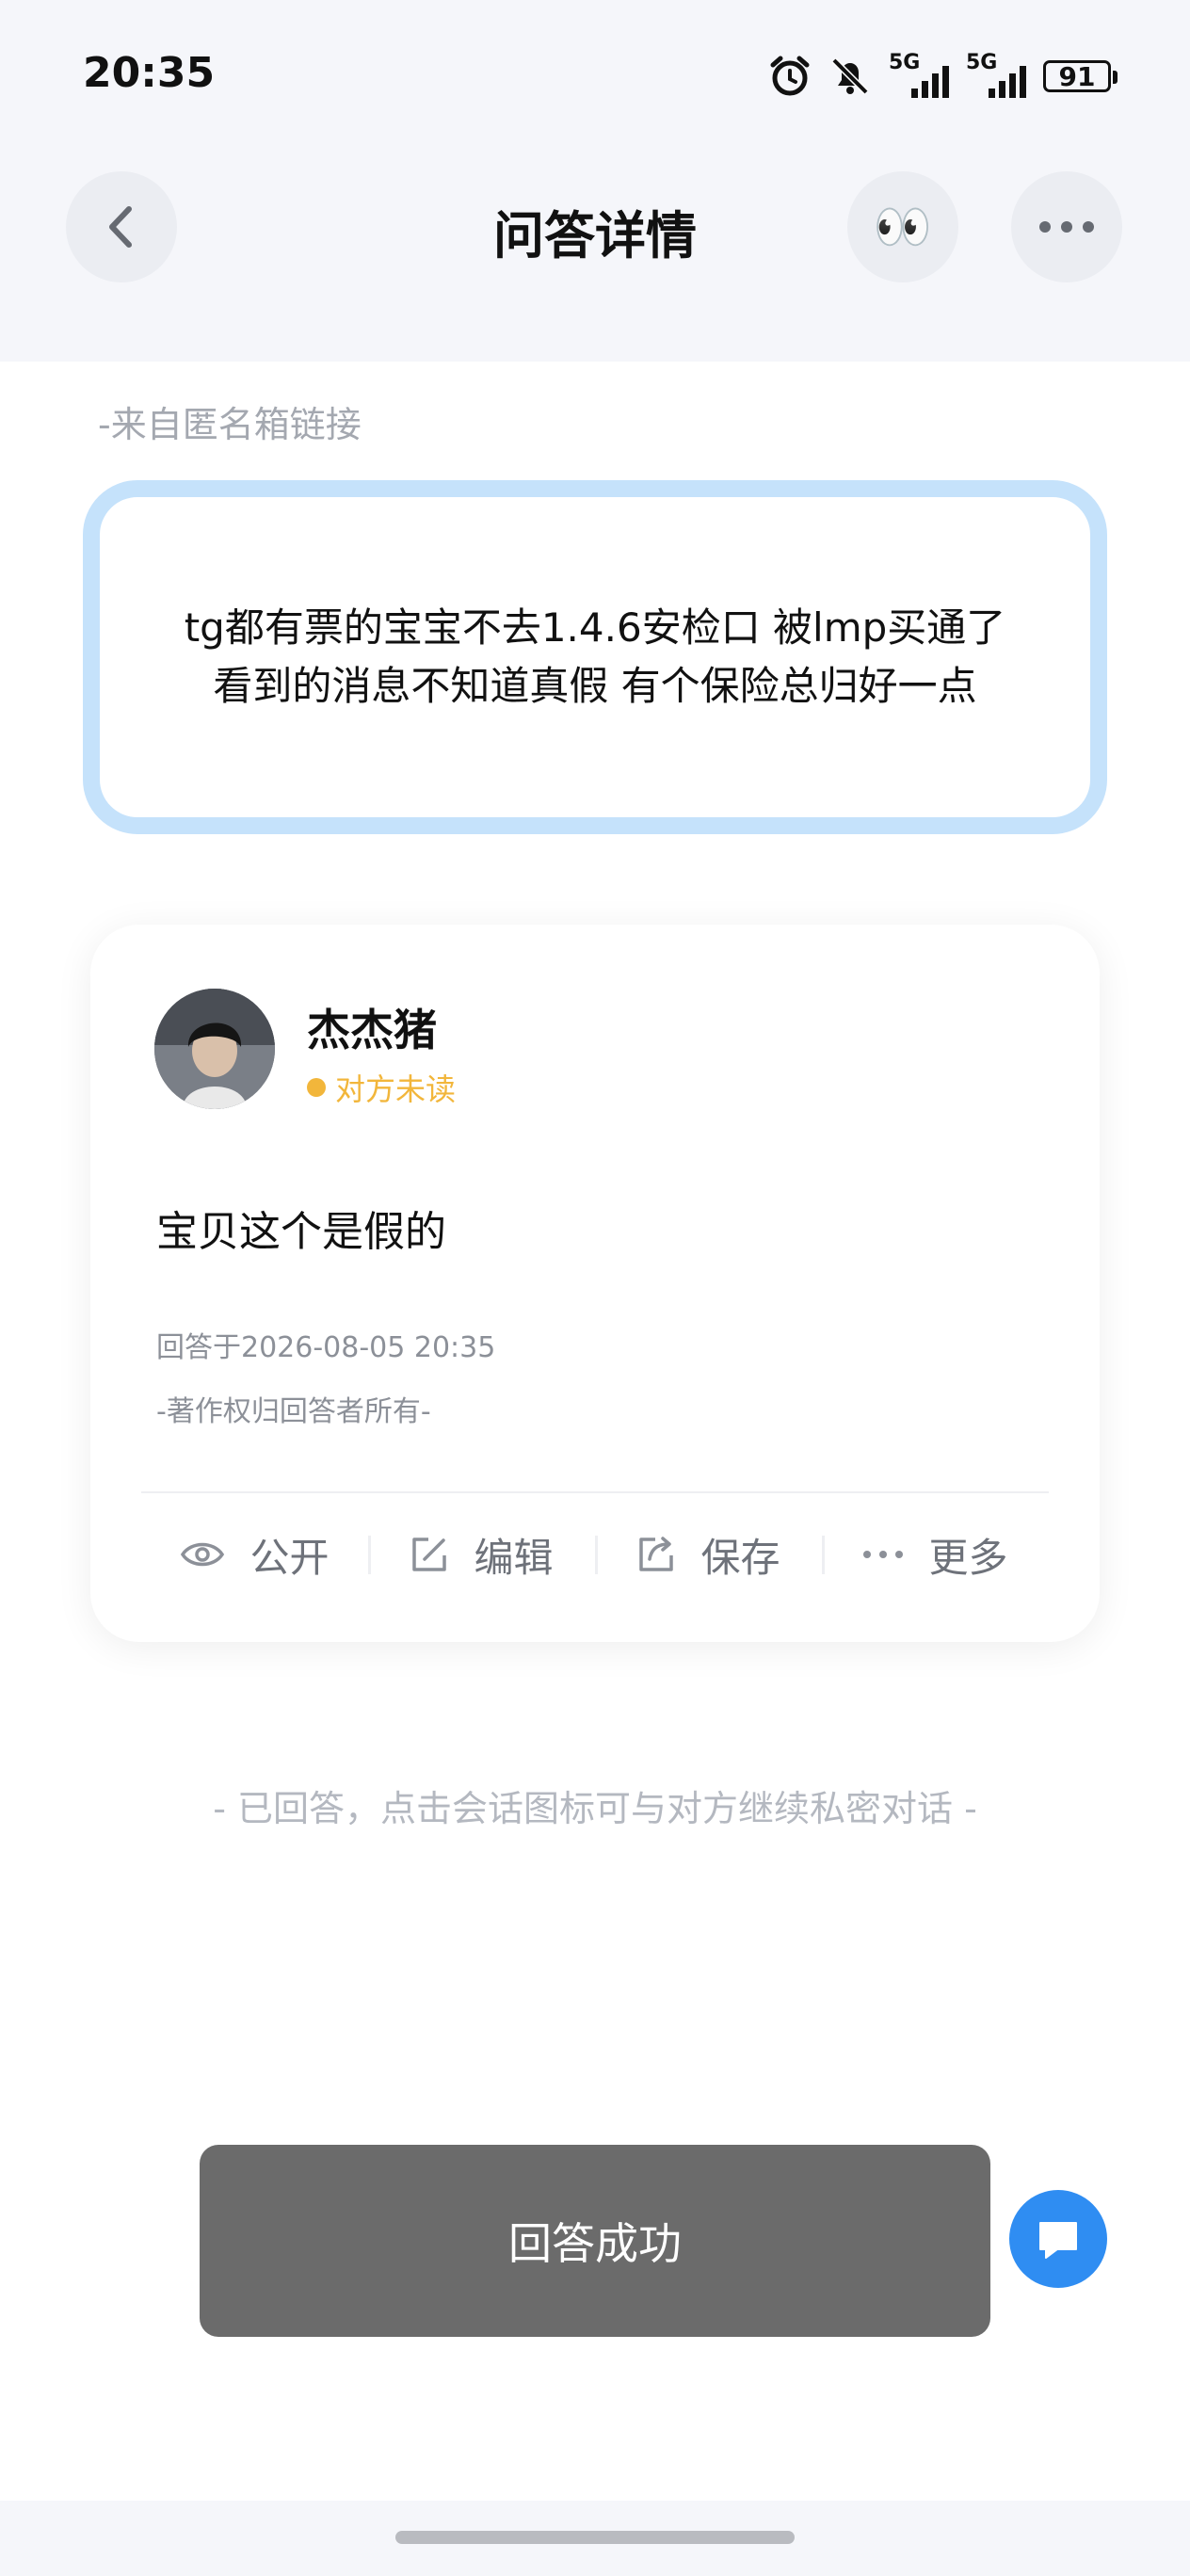  What do you see at coordinates (850, 76) in the screenshot?
I see `mute-bell-icon` at bounding box center [850, 76].